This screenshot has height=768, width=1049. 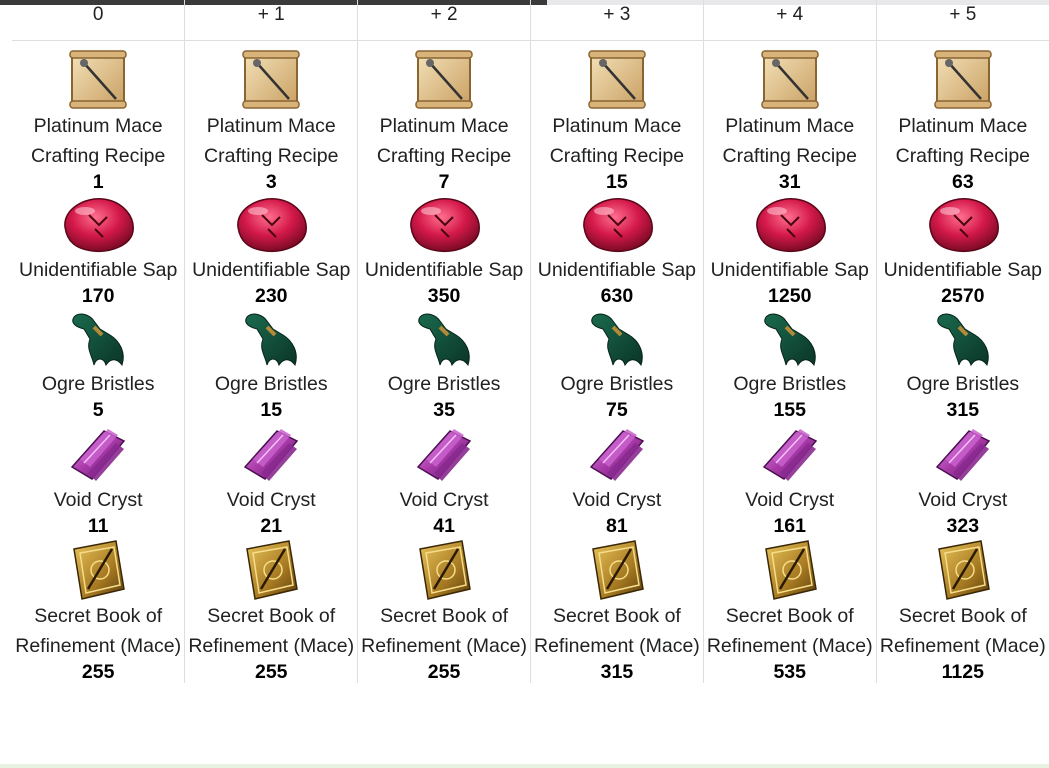 What do you see at coordinates (617, 526) in the screenshot?
I see `material-quantity: 81` at bounding box center [617, 526].